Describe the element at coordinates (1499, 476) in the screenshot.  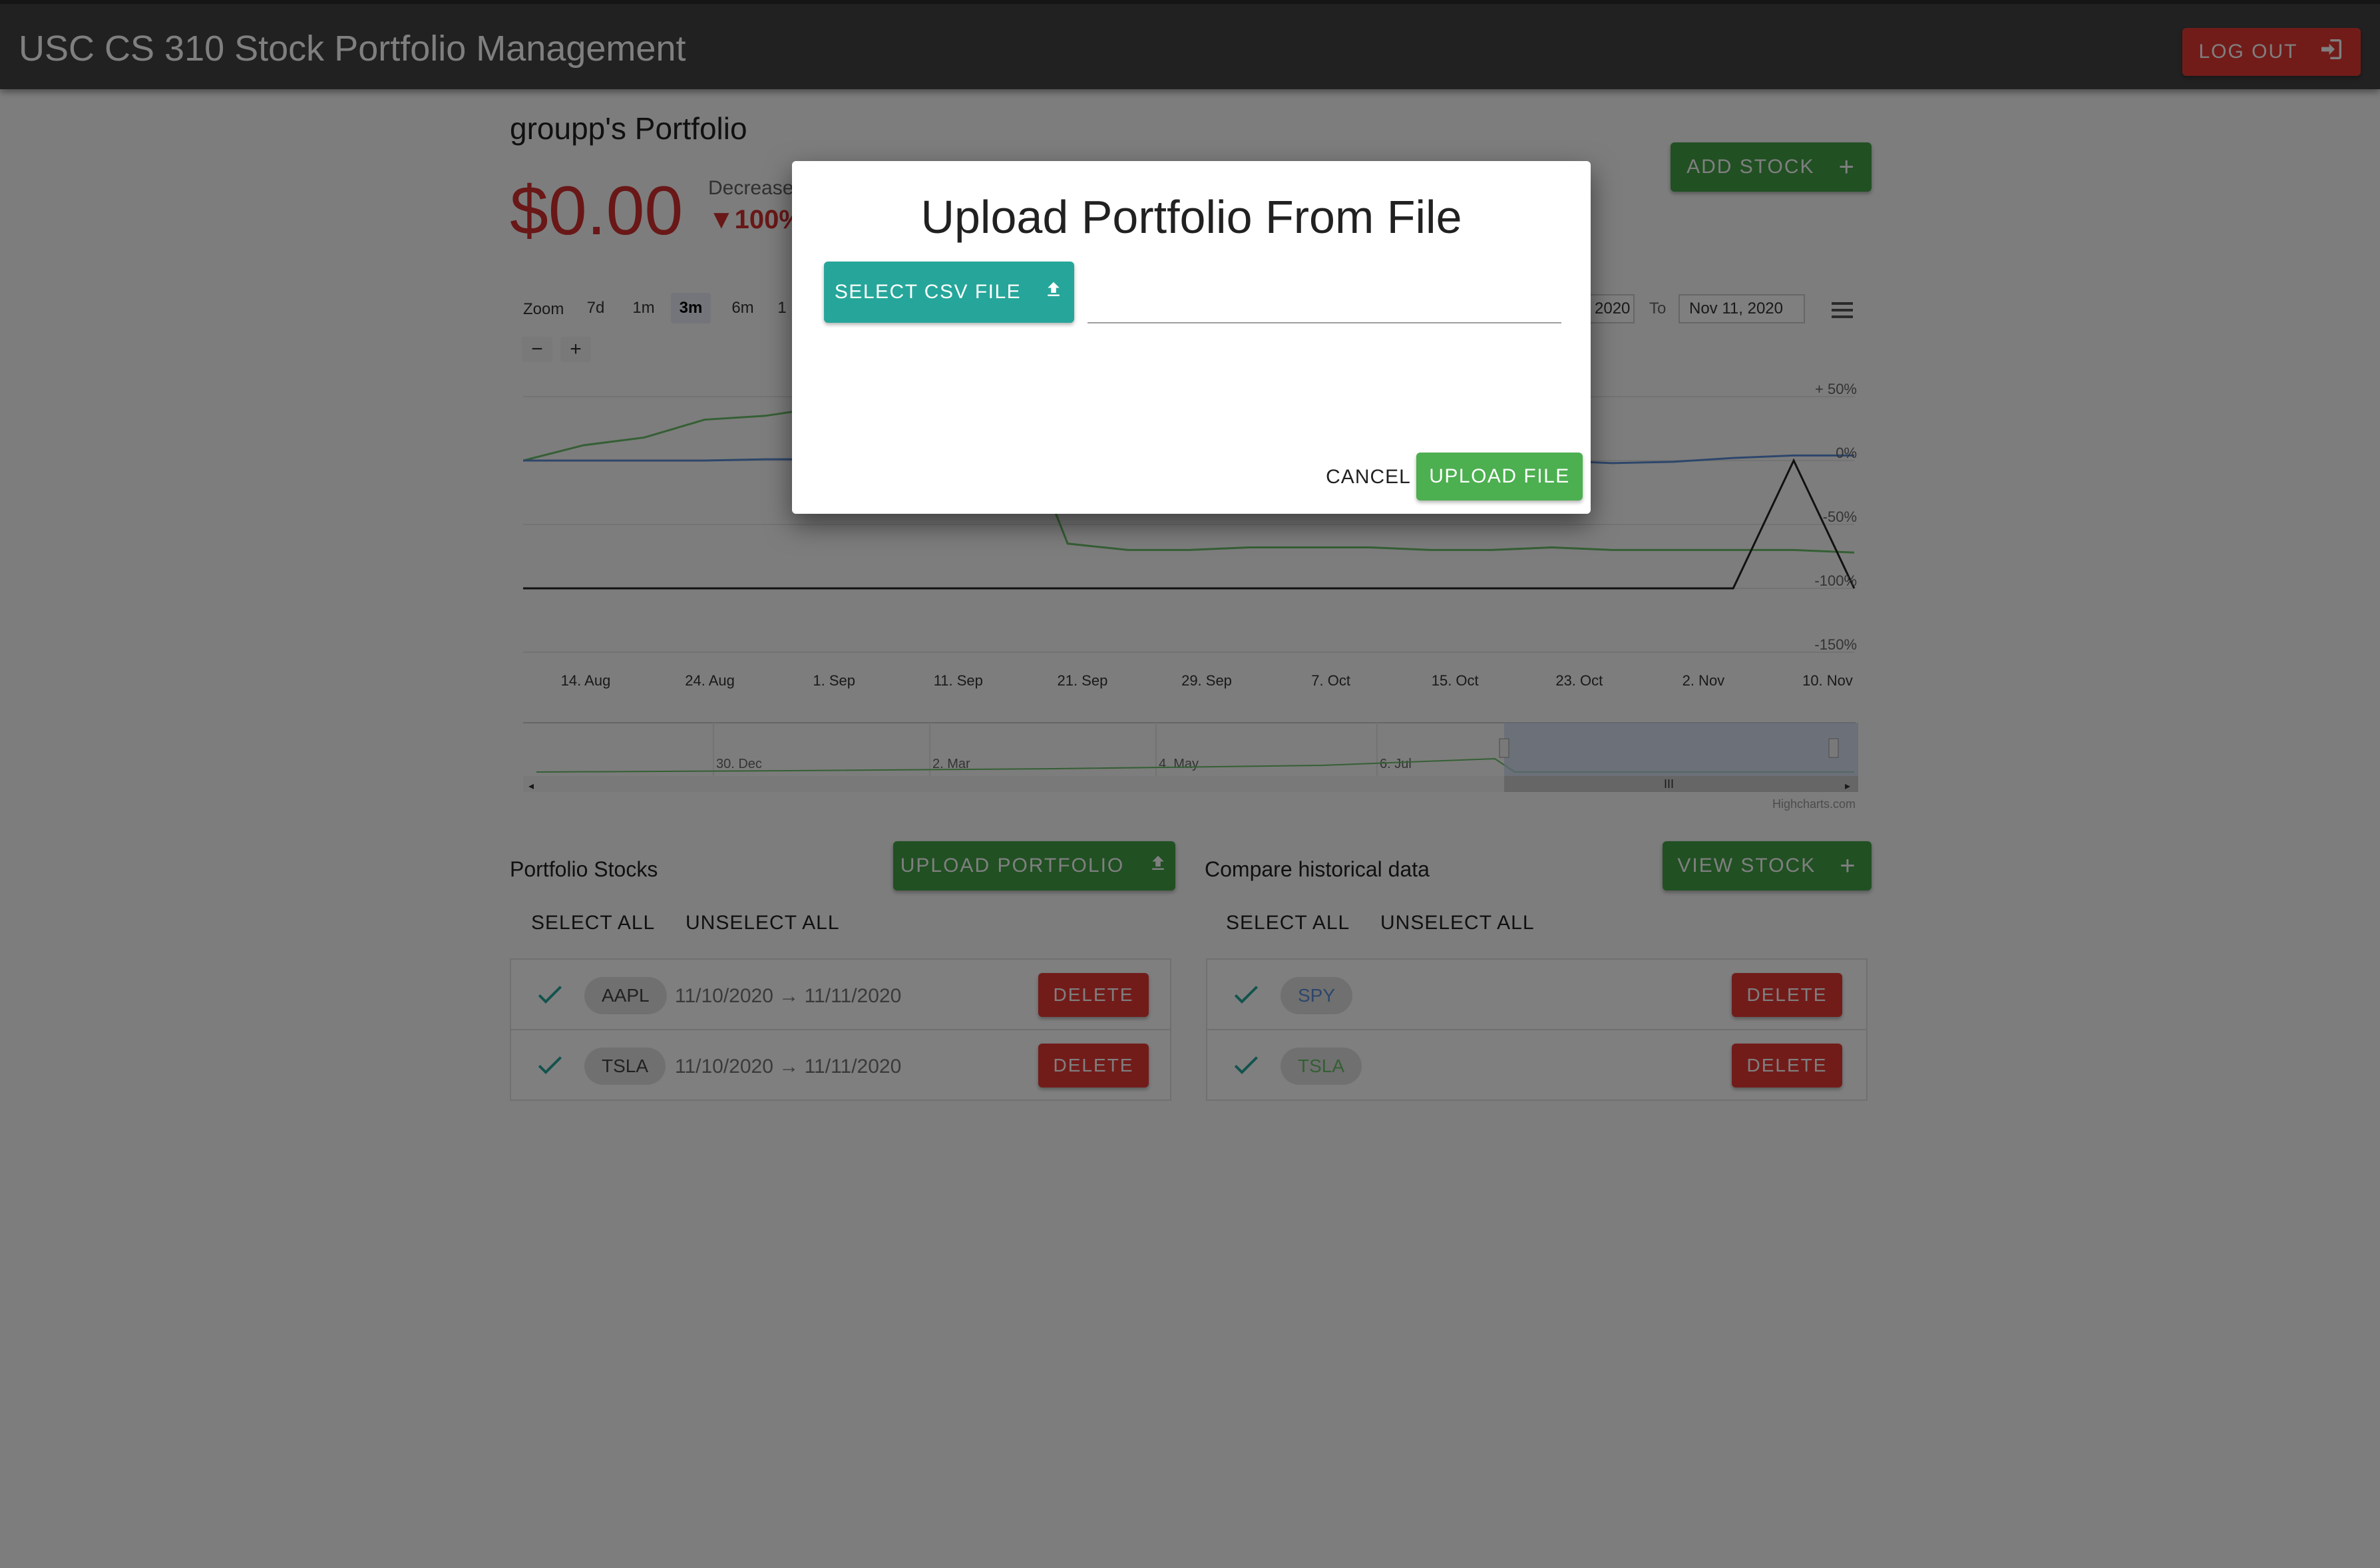
I see `upload-file-button: UPLOAD FILE` at that location.